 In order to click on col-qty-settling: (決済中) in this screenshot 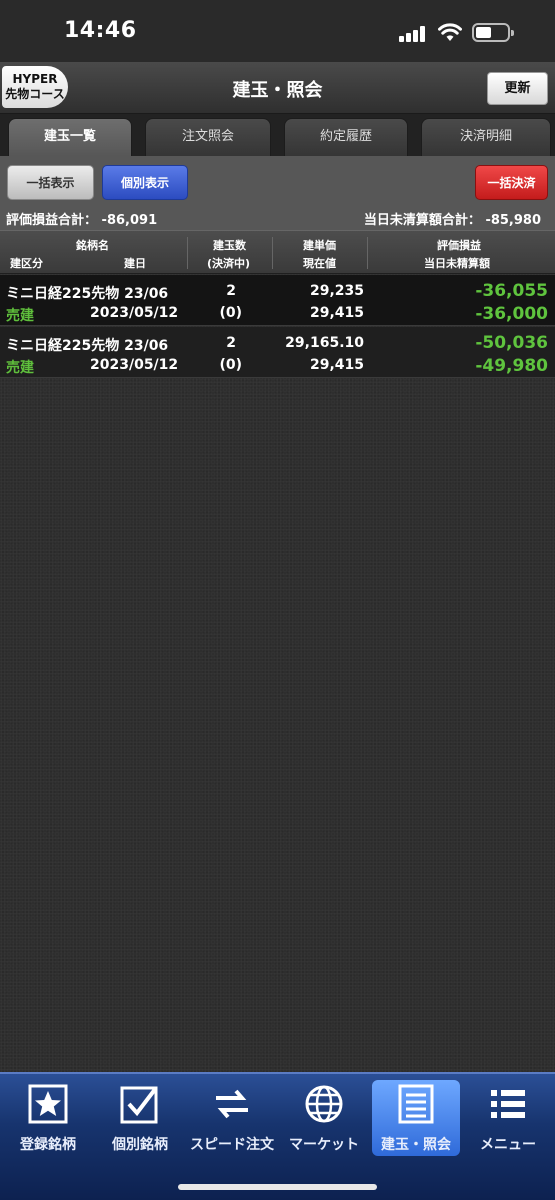, I will do `click(229, 263)`.